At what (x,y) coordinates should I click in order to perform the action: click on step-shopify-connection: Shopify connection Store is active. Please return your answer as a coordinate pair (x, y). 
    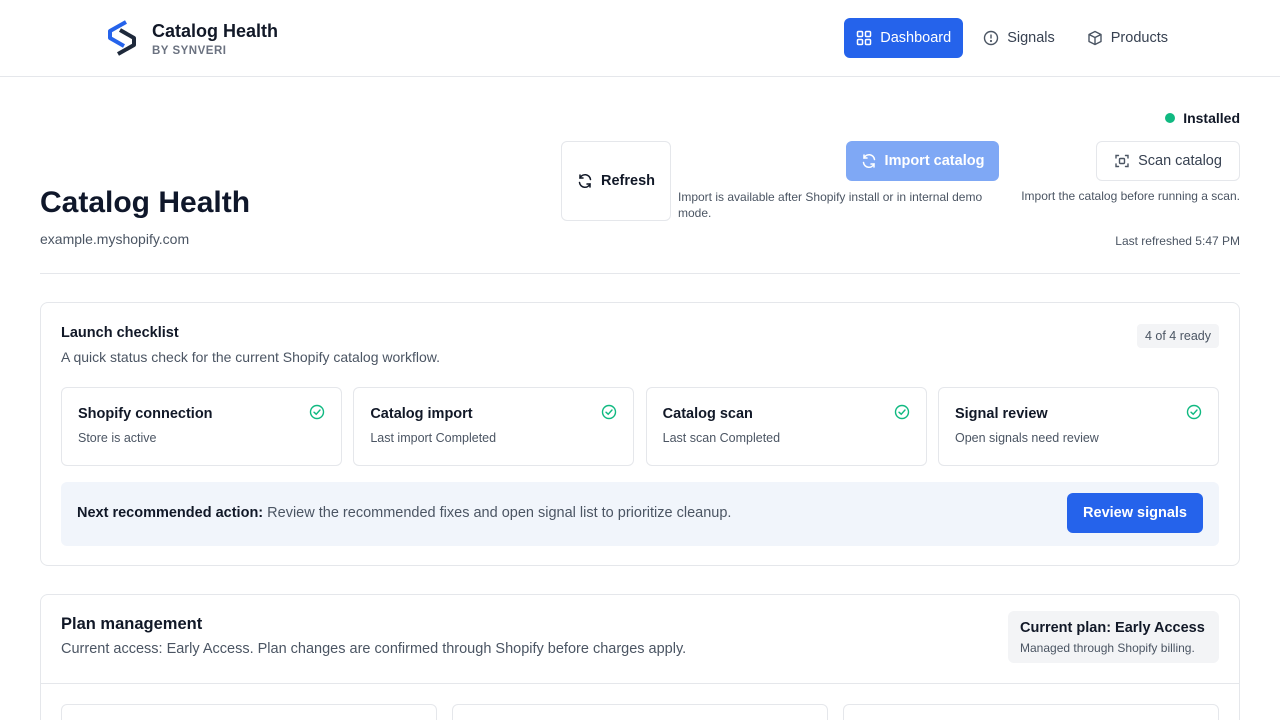
    Looking at the image, I should click on (201, 426).